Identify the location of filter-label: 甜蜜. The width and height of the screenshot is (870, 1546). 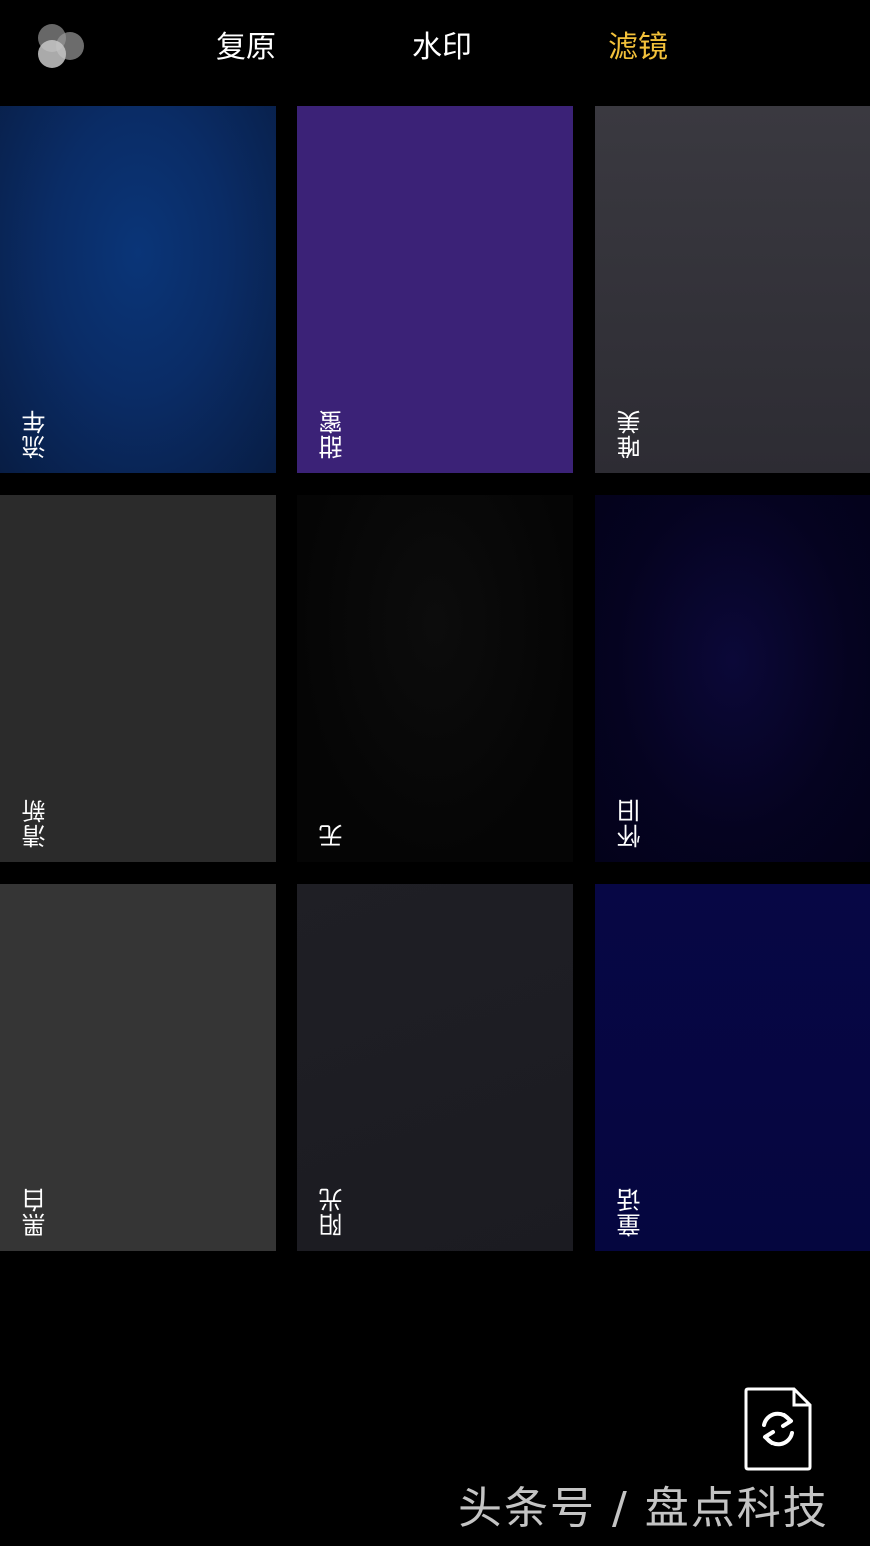
(333, 434).